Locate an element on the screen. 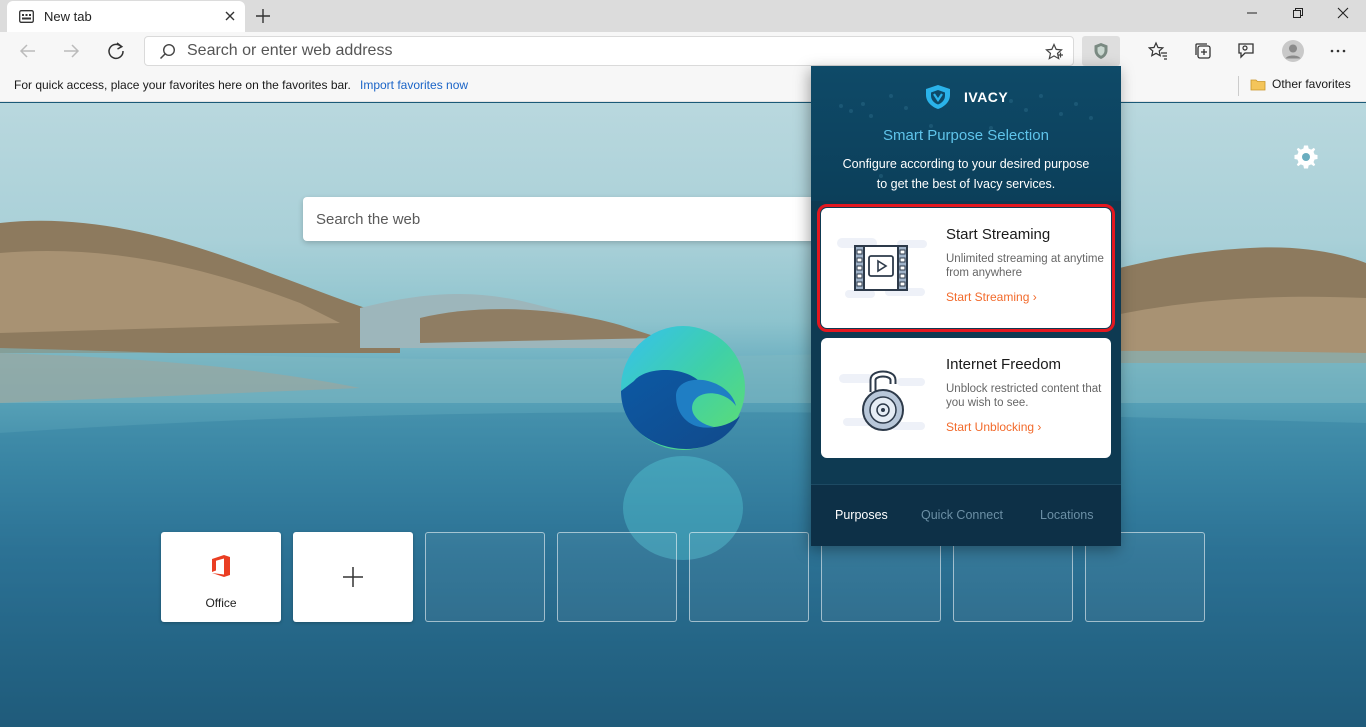  tab-quick-connect: Quick Connect is located at coordinates (962, 515).